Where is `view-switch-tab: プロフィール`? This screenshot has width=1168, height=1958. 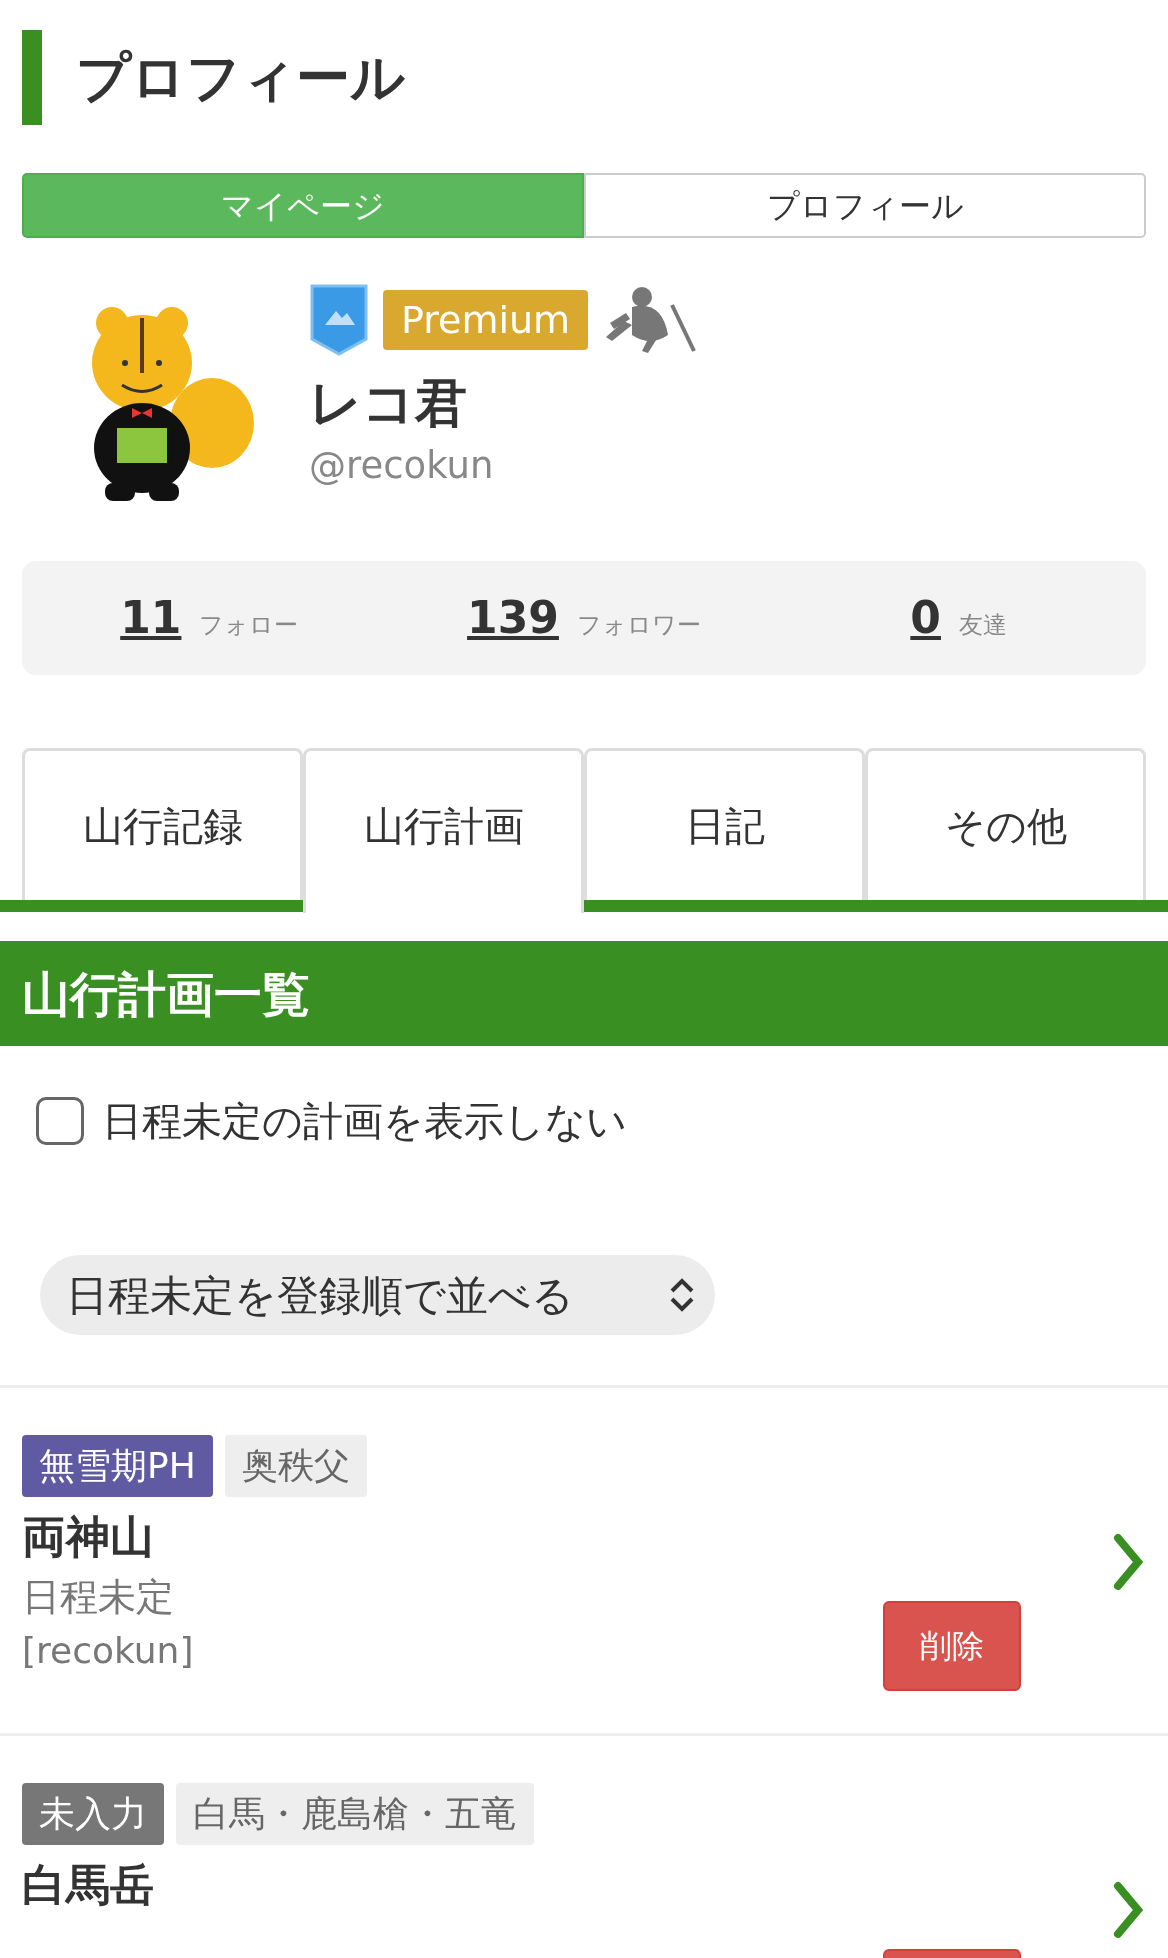 view-switch-tab: プロフィール is located at coordinates (865, 205).